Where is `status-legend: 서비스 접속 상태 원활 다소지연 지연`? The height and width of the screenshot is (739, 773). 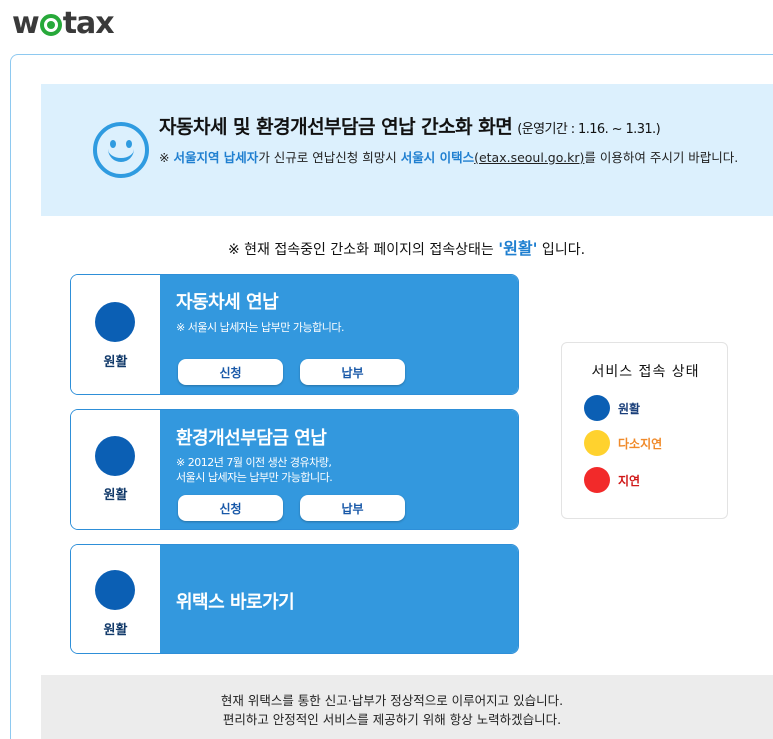
status-legend: 서비스 접속 상태 원활 다소지연 지연 is located at coordinates (644, 430).